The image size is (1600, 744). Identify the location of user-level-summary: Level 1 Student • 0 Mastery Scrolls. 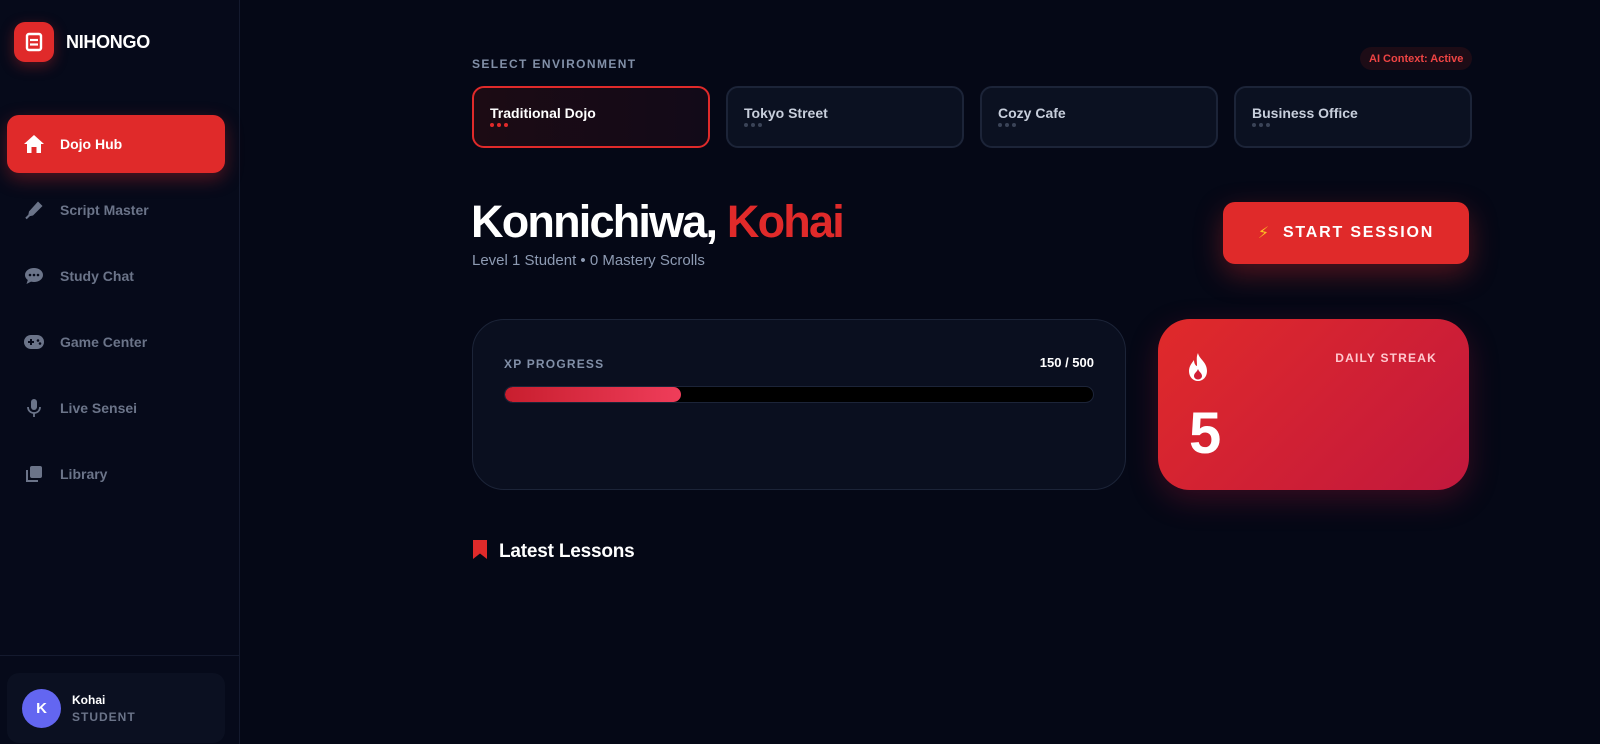
(588, 260).